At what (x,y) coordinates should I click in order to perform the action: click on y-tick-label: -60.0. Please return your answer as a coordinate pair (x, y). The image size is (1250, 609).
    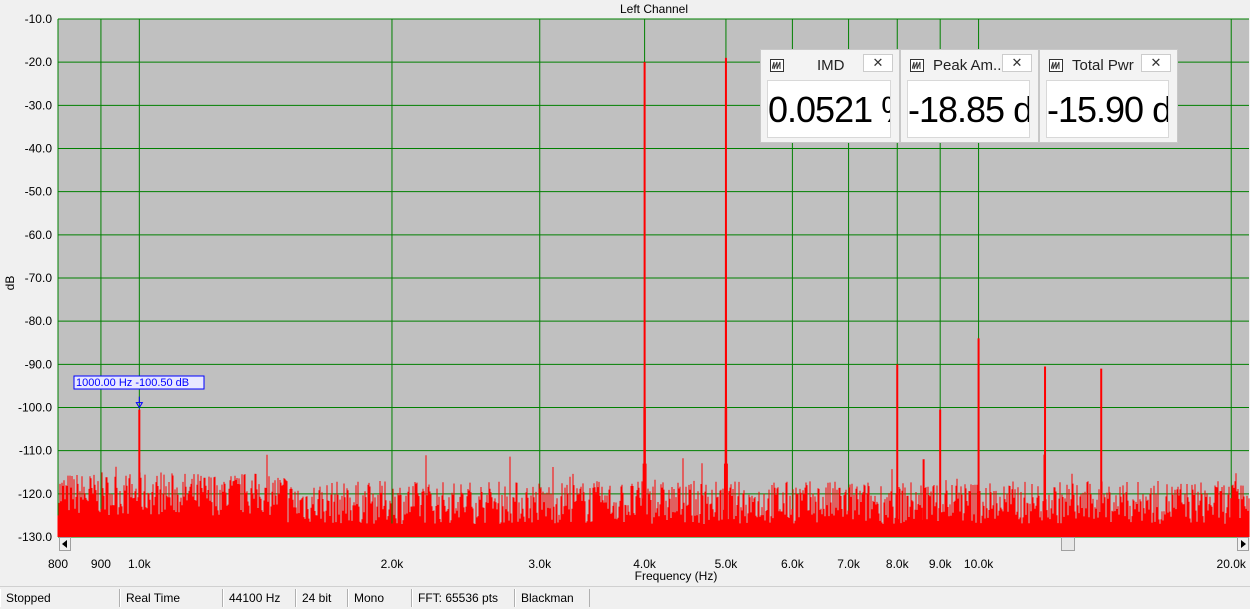
    Looking at the image, I should click on (39, 235).